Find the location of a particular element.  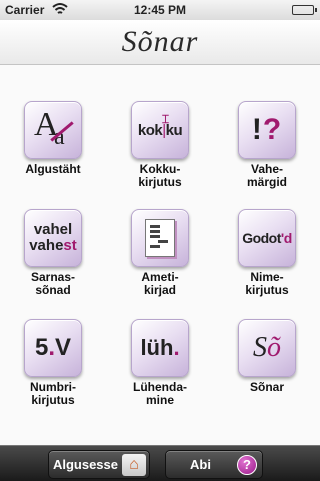

tile-ametikirjad: Ameti- kirjad is located at coordinates (160, 259).